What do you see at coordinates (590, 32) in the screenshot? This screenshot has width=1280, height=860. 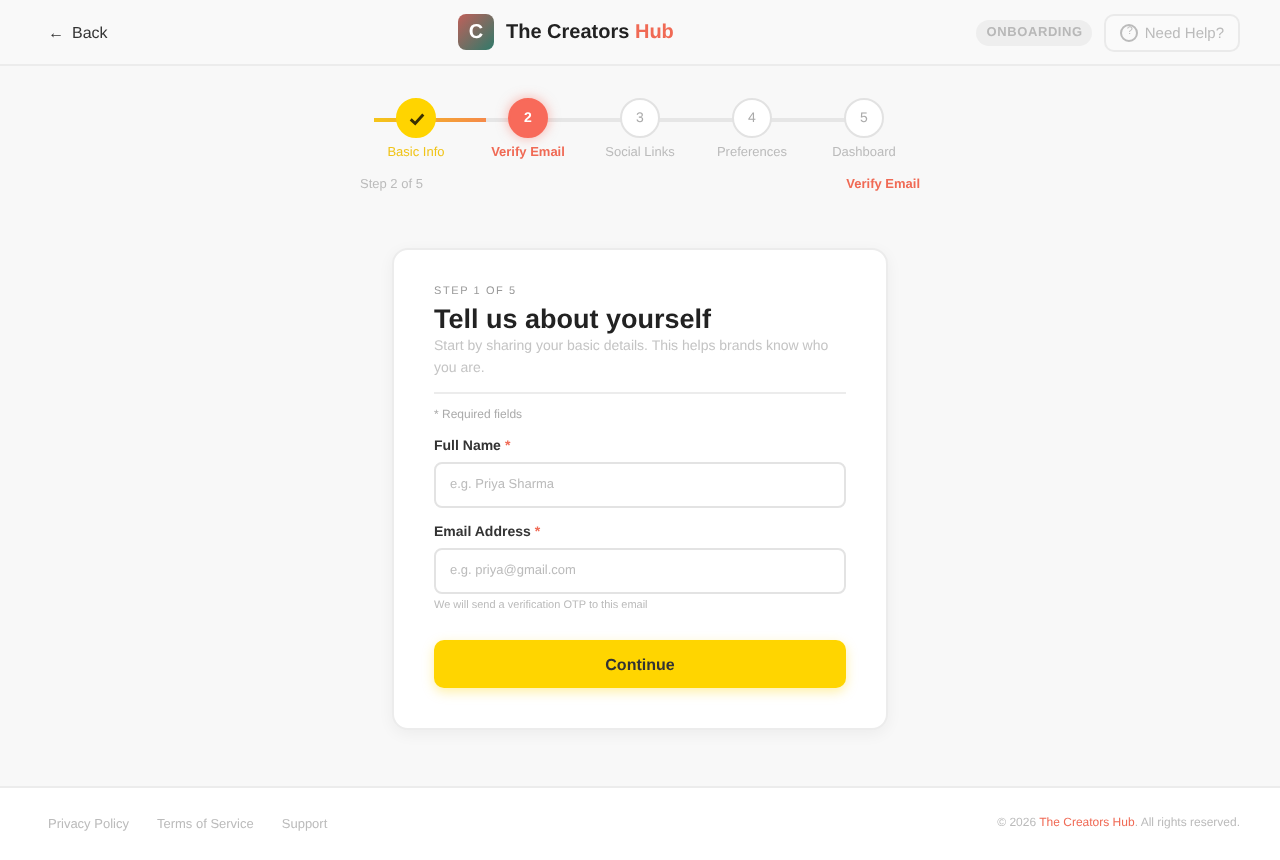 I see `brand-name: The Creators Hub` at bounding box center [590, 32].